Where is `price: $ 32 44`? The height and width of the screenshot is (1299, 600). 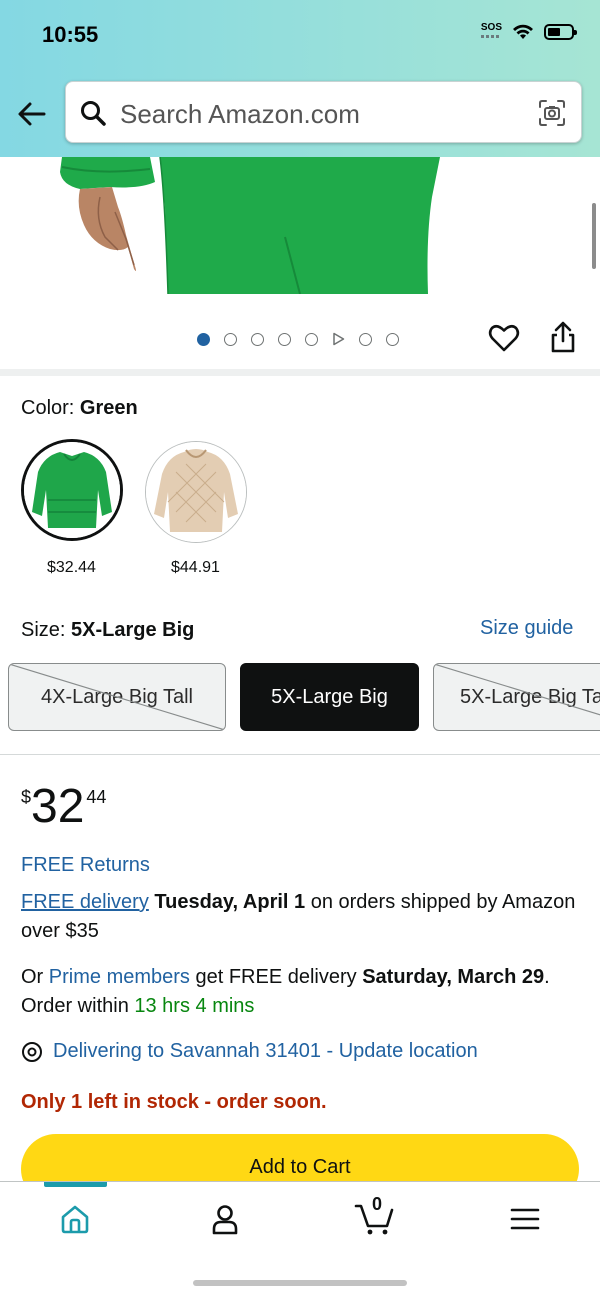 price: $ 32 44 is located at coordinates (63, 807).